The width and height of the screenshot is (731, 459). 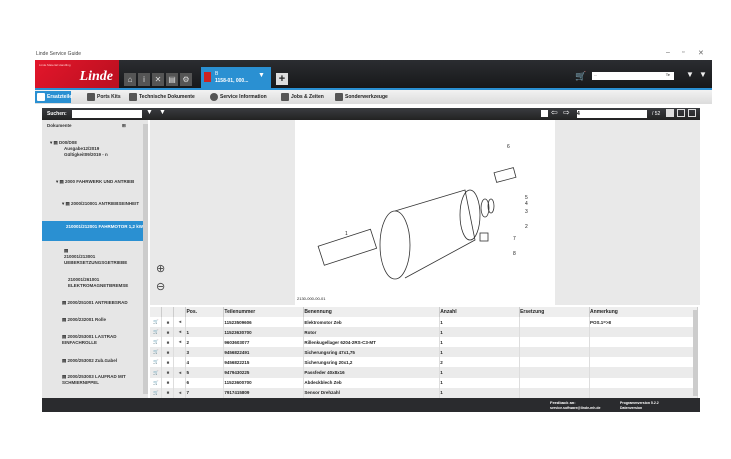 I want to click on search-scope-select: Te, so click(x=668, y=74).